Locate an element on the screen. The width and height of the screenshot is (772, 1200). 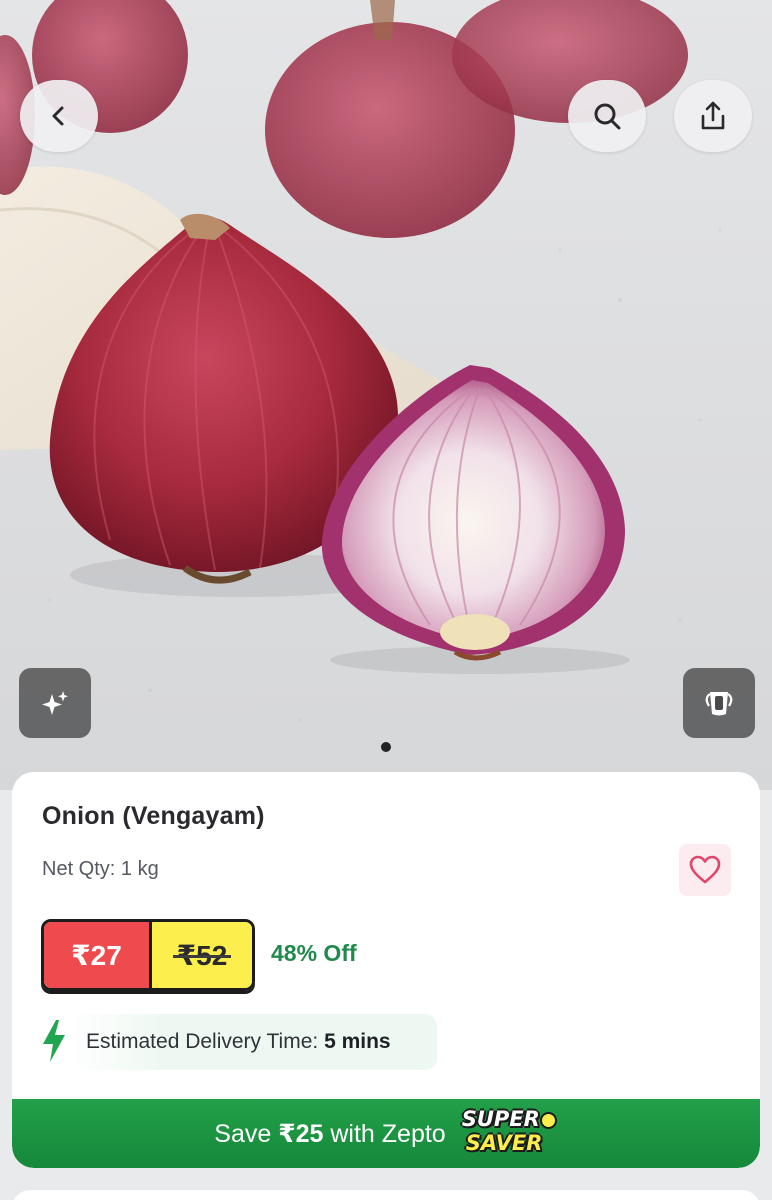
price-tag: ₹27 ₹52 is located at coordinates (148, 955).